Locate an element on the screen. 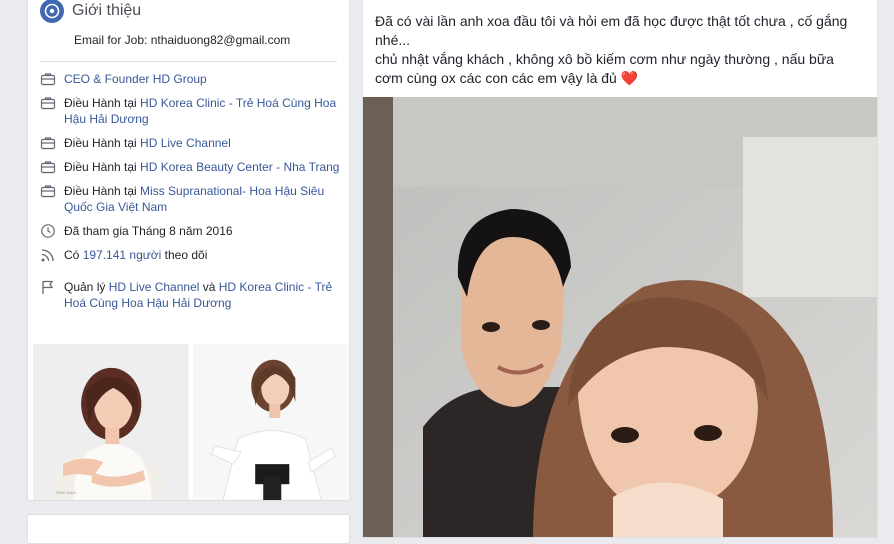  intro-row-text: Đã tham gia Tháng 8 năm 2016 is located at coordinates (202, 231).